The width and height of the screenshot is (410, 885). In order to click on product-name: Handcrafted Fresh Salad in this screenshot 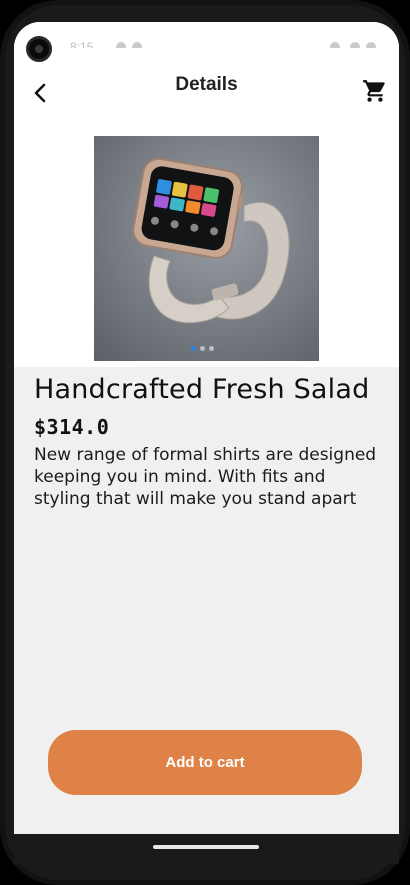, I will do `click(202, 389)`.